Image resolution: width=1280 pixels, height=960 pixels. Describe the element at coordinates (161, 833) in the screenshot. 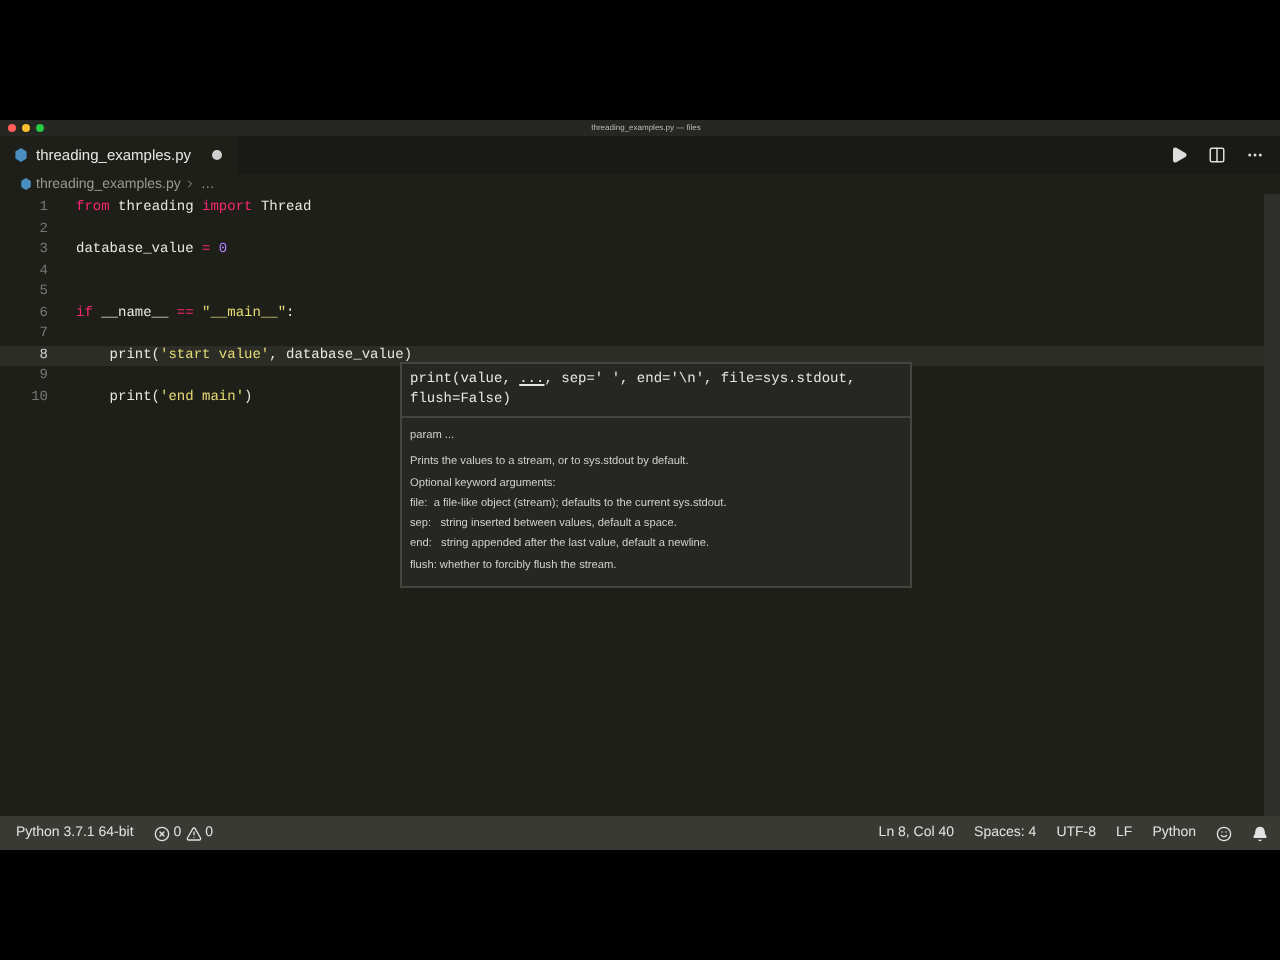

I see `error-icon` at that location.